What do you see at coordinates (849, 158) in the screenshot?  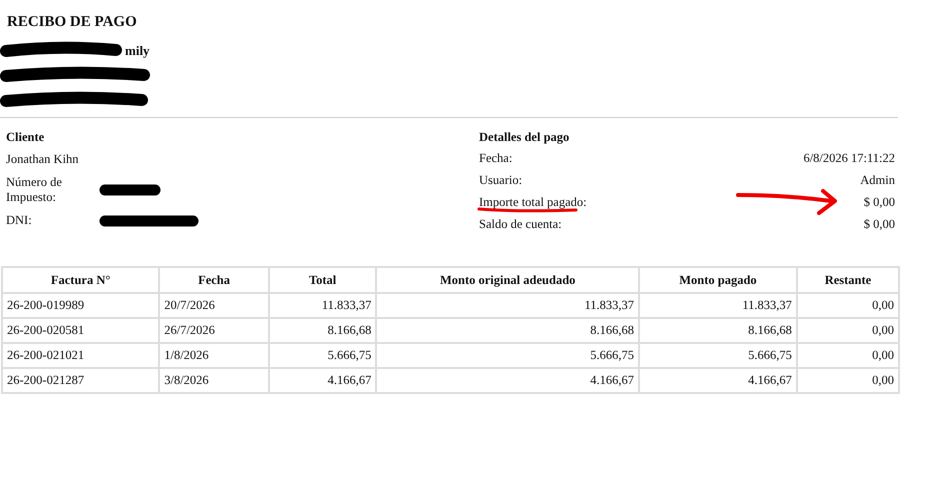 I see `field-value: 6/8/2026 17:11:22` at bounding box center [849, 158].